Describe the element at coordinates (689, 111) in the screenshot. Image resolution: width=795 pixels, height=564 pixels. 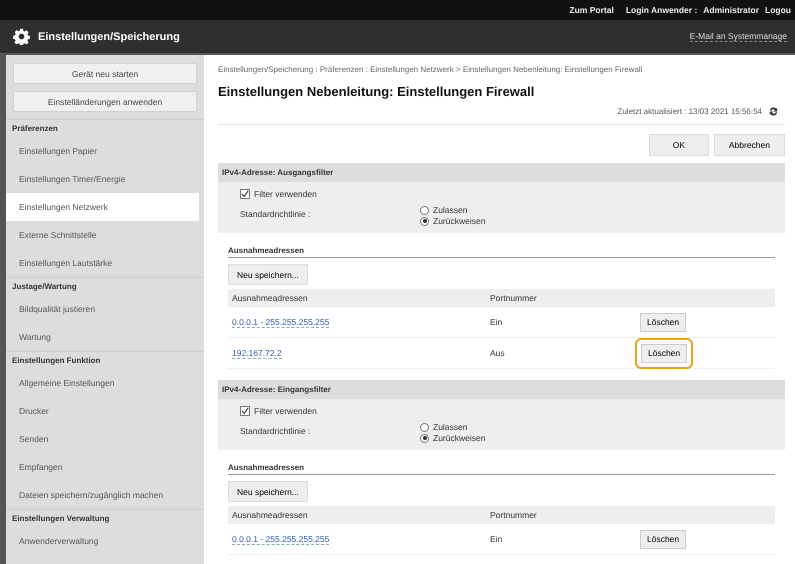
I see `last-updated-text: Zuletzt aktualisiert : 13/03 2021 15:56:54` at that location.